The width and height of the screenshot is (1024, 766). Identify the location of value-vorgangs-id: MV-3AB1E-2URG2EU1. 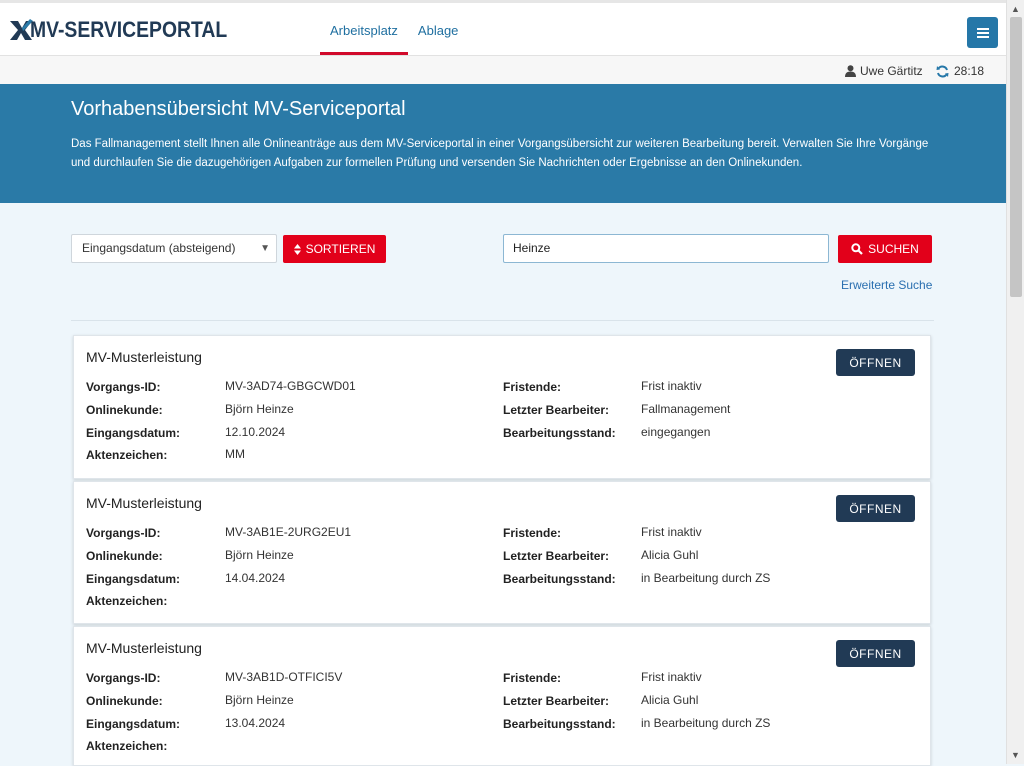
(288, 532).